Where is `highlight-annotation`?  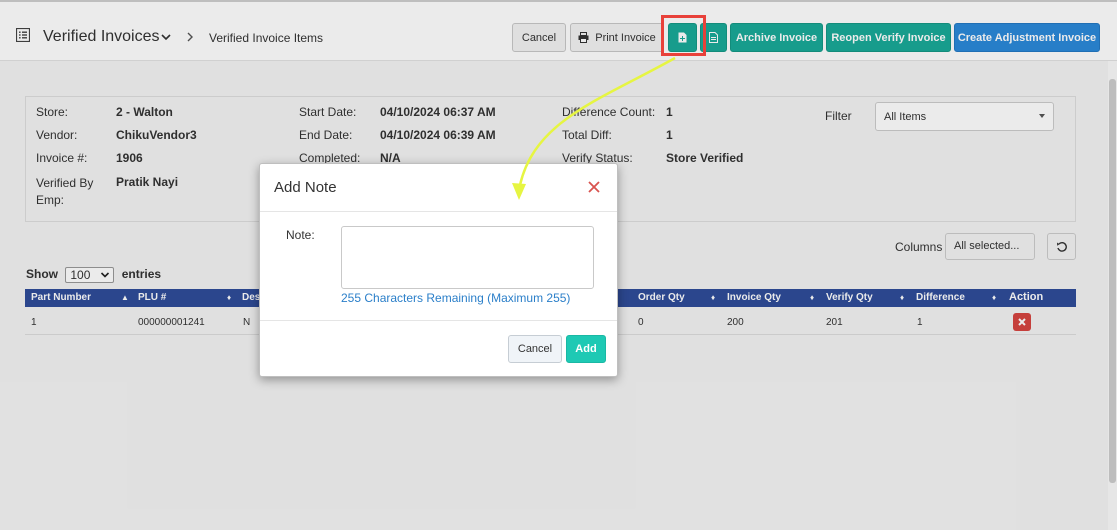 highlight-annotation is located at coordinates (683, 35).